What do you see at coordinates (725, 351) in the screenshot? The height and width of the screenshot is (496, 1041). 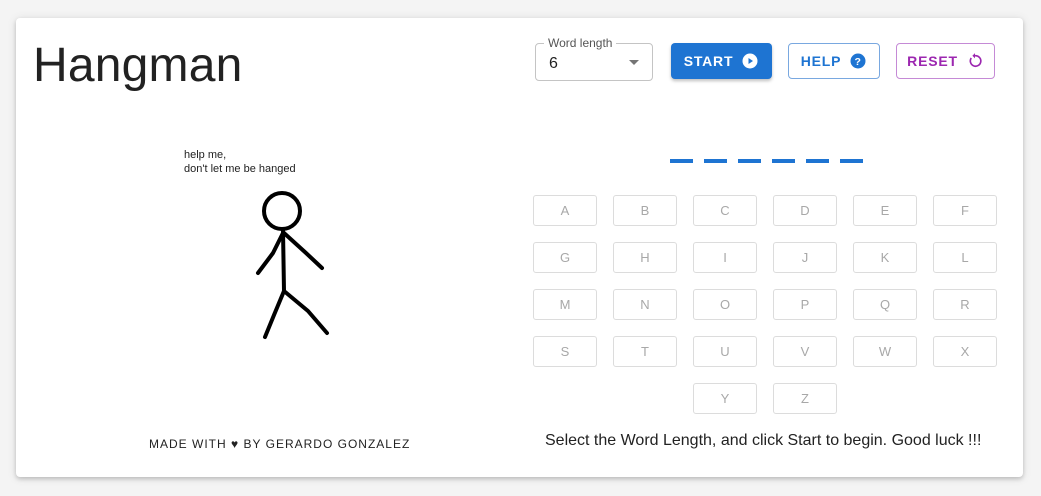 I see `letter-button-u: U` at bounding box center [725, 351].